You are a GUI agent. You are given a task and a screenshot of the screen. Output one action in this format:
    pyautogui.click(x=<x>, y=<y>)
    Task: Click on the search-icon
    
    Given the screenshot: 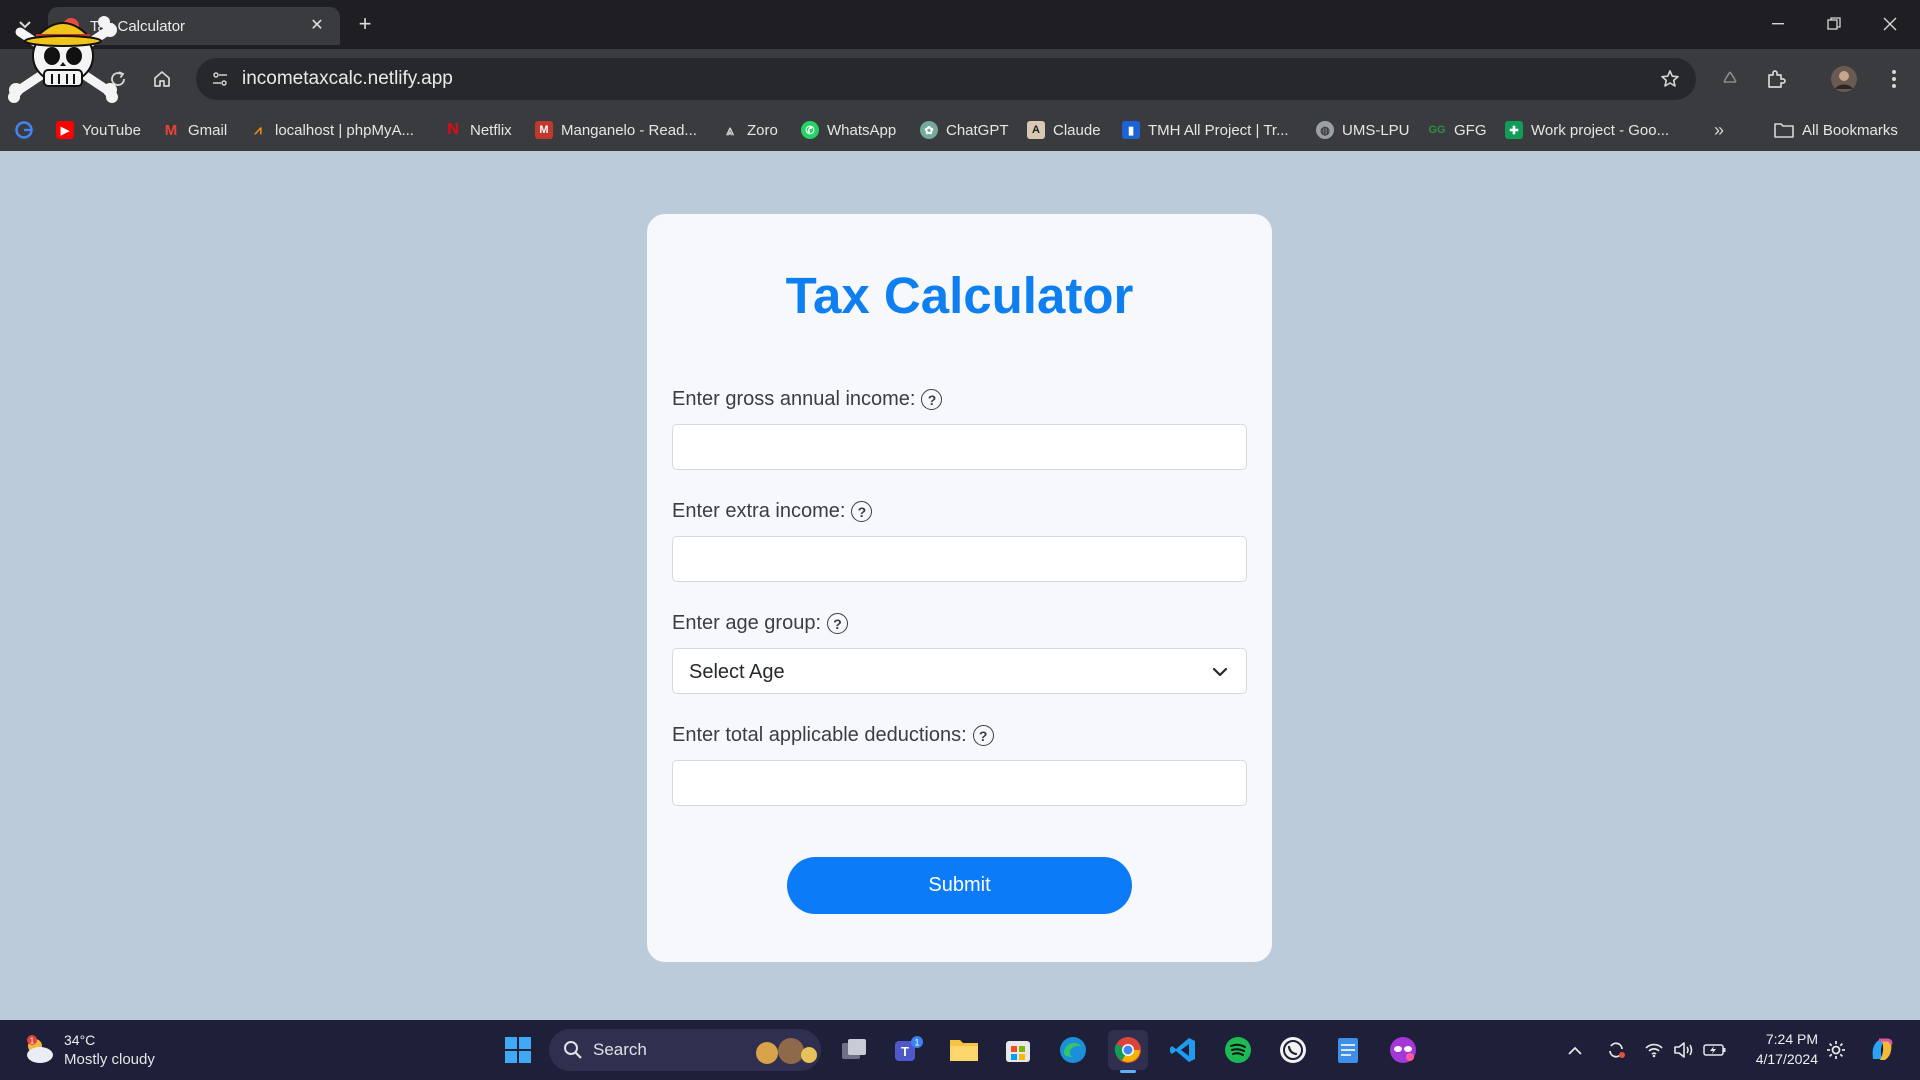 What is the action you would take?
    pyautogui.click(x=573, y=1050)
    